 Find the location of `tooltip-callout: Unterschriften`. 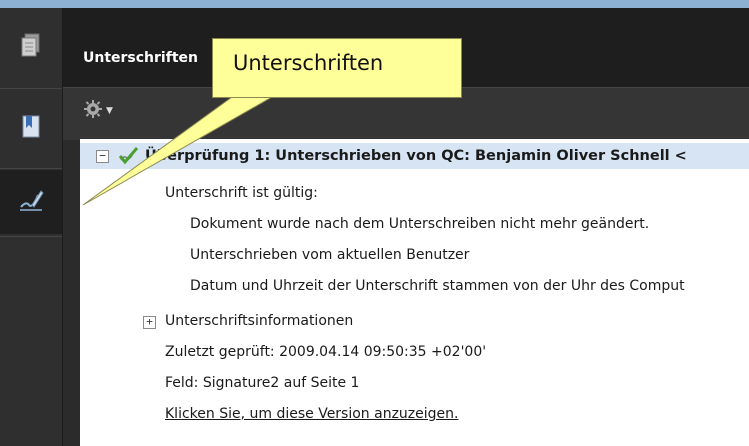

tooltip-callout: Unterschriften is located at coordinates (337, 68).